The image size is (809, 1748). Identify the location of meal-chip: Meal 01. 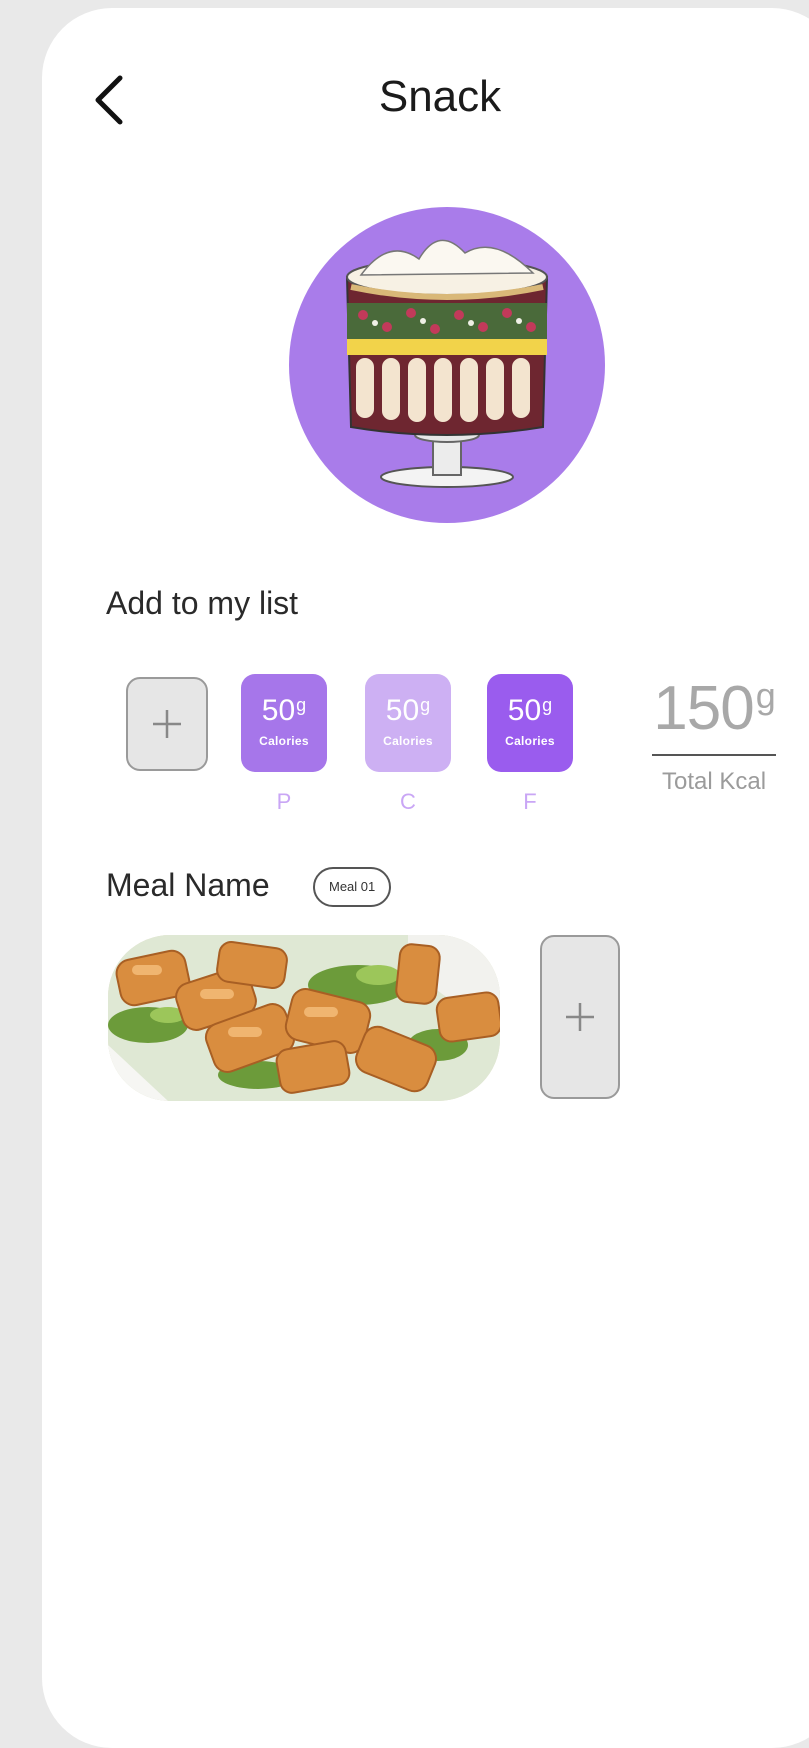
(352, 887).